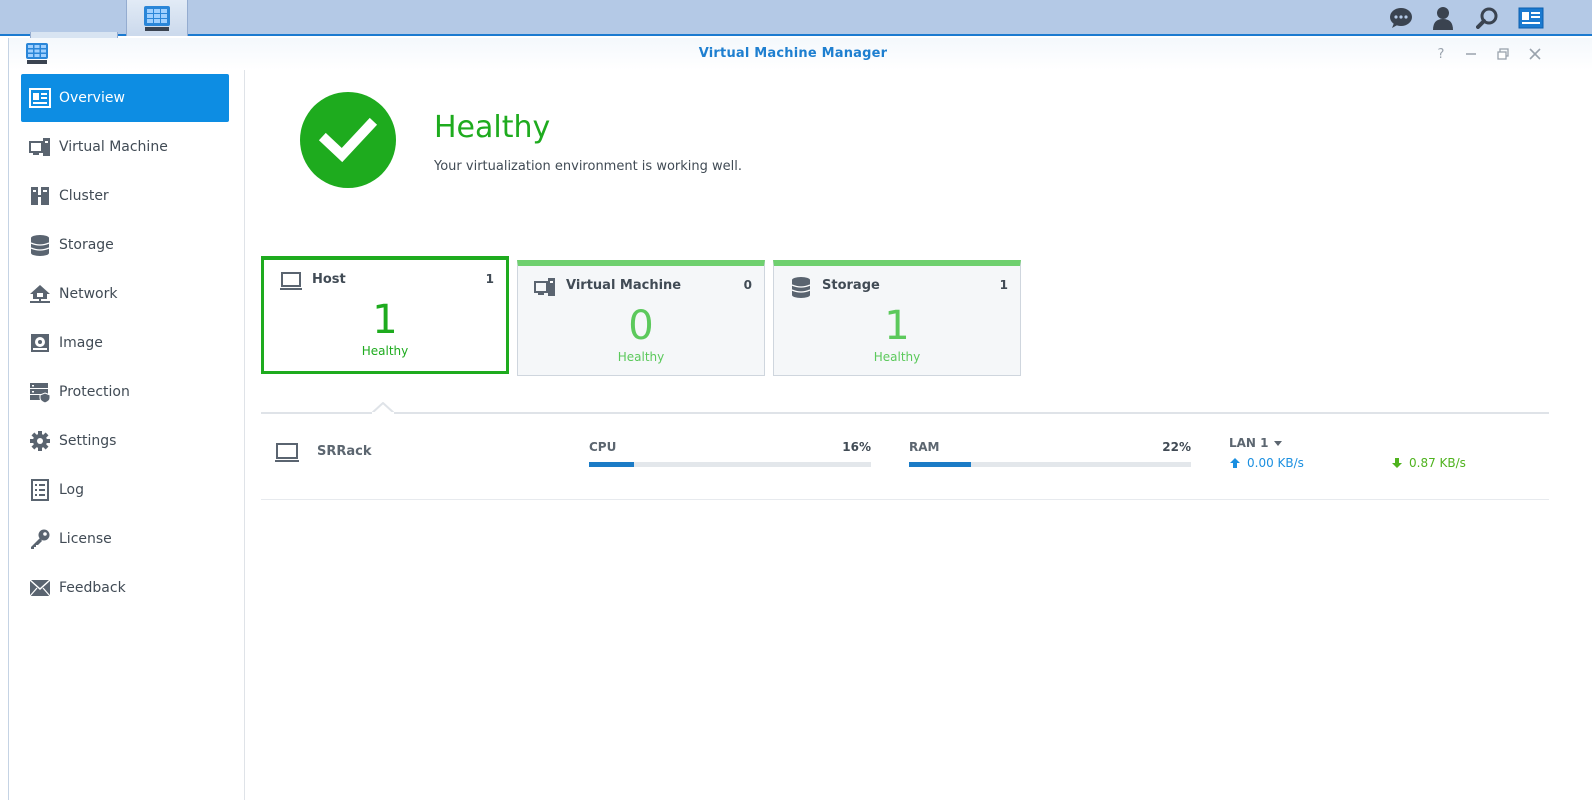 Image resolution: width=1592 pixels, height=800 pixels. I want to click on maximize-icon, so click(1503, 54).